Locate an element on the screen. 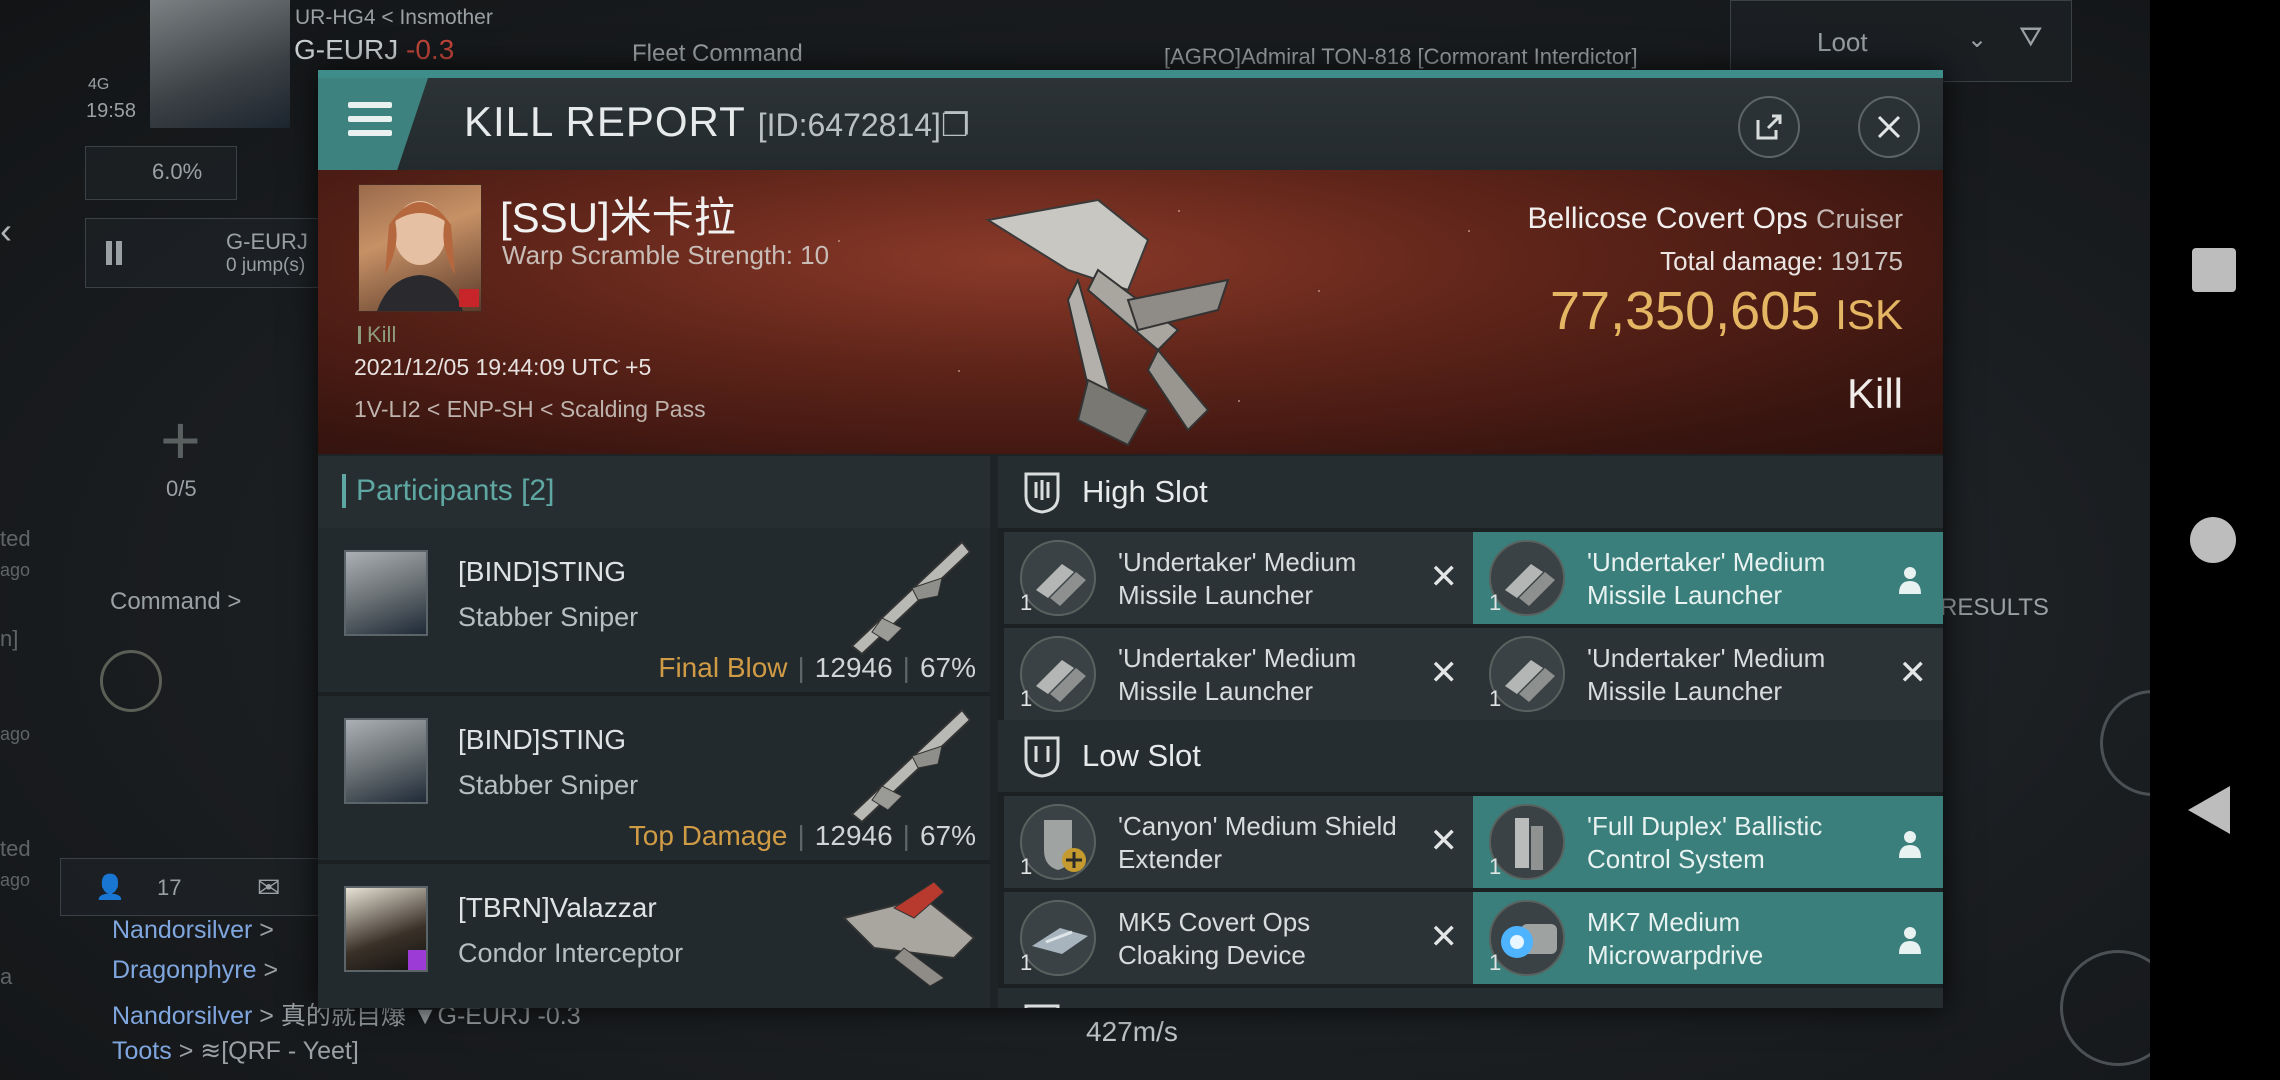 This screenshot has width=2280, height=1080. command-link: Command > is located at coordinates (175, 602).